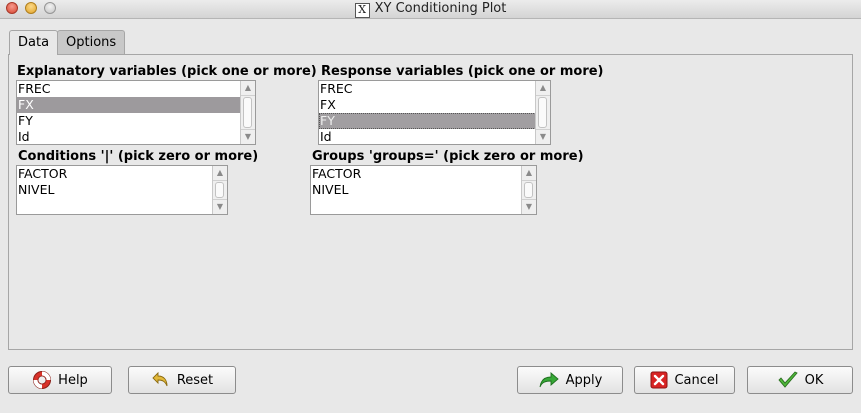 This screenshot has height=413, width=861. I want to click on list-item: FX, so click(434, 105).